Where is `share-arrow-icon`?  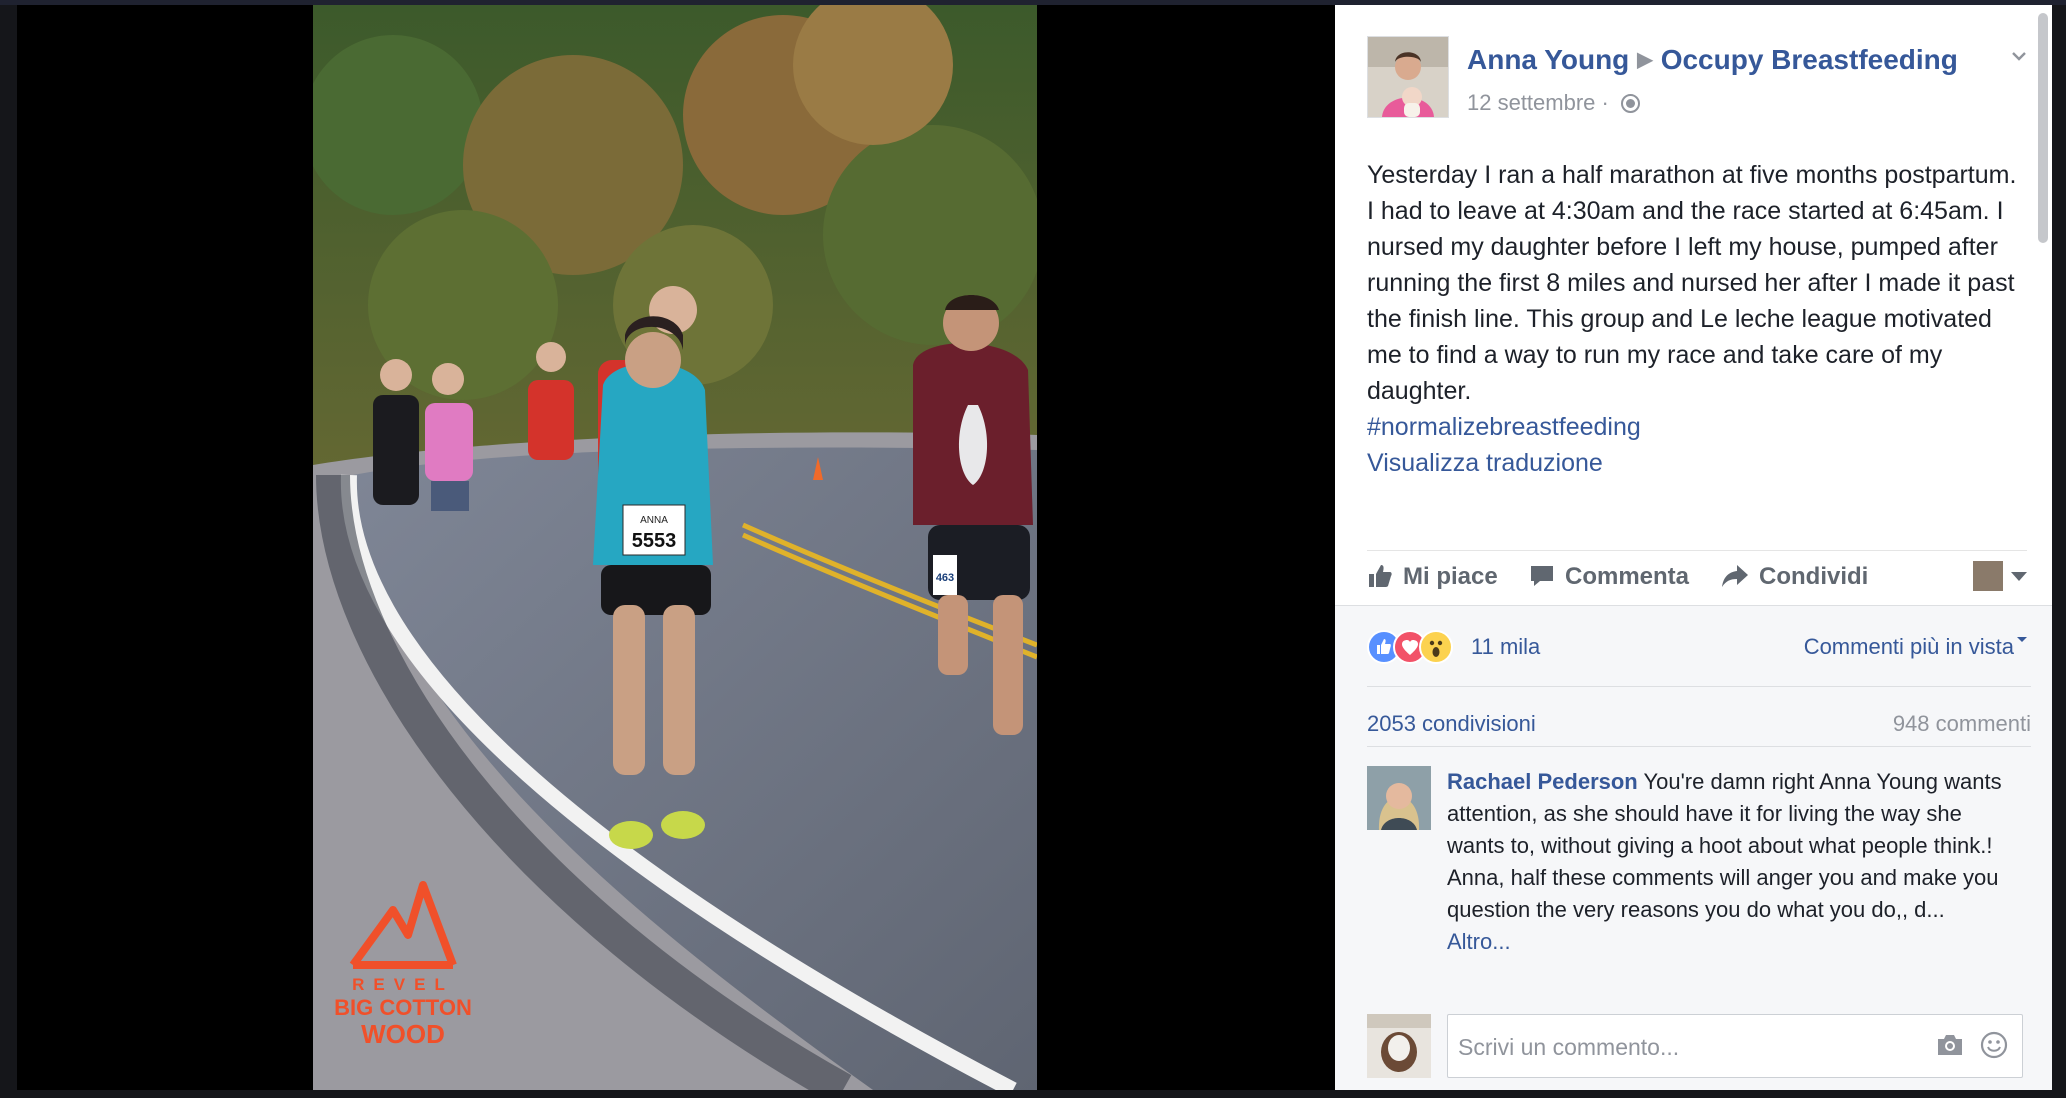 share-arrow-icon is located at coordinates (1735, 576).